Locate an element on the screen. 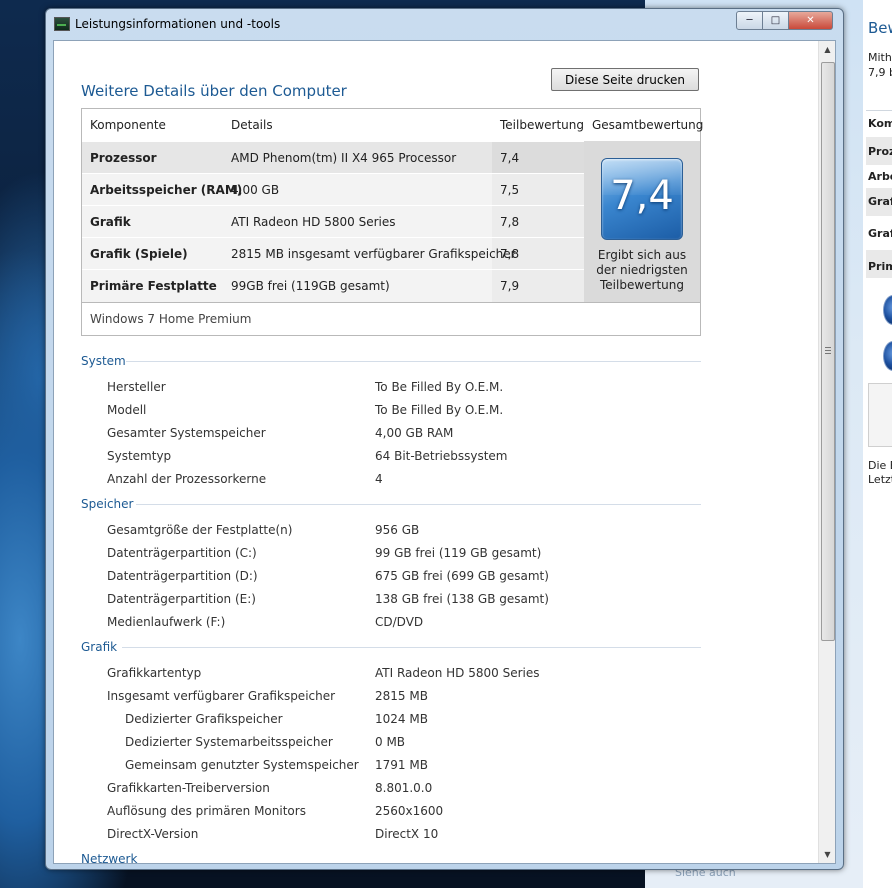  property-value: 99 GB frei (119 GB gesamt) is located at coordinates (458, 553).